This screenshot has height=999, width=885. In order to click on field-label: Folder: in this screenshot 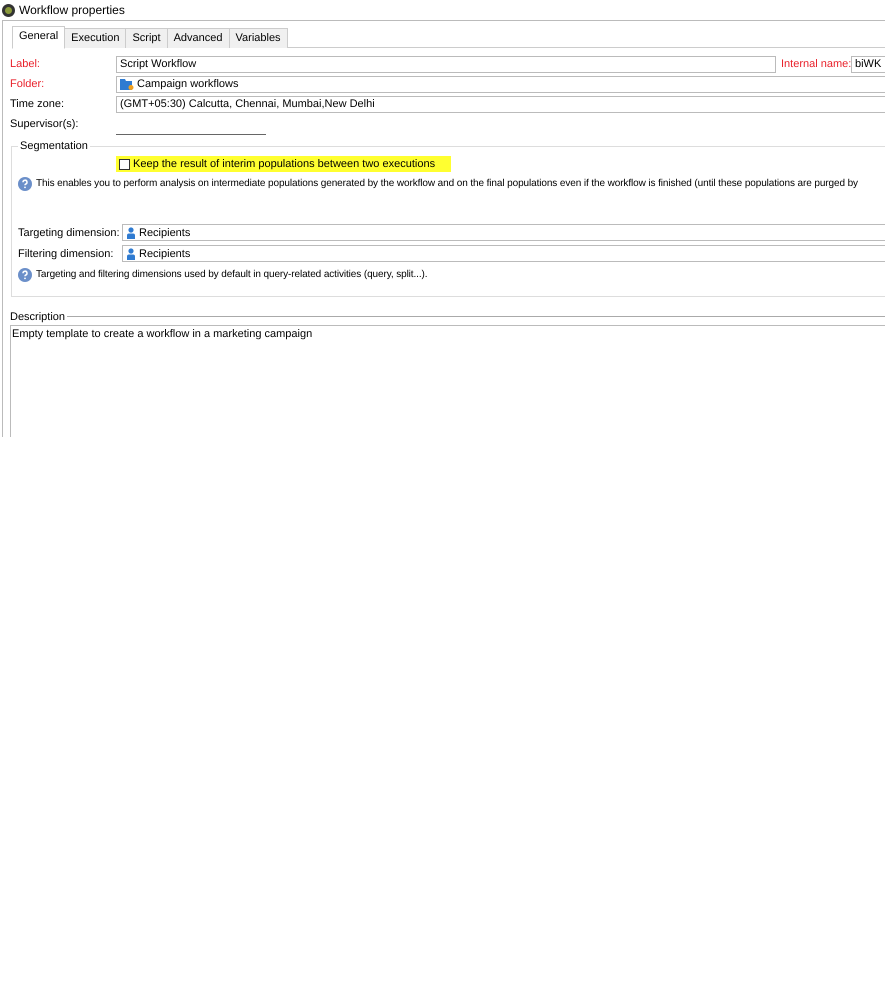, I will do `click(28, 84)`.